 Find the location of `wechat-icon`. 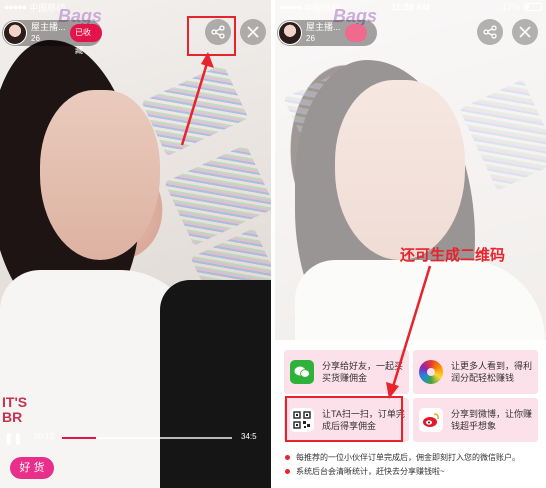

wechat-icon is located at coordinates (302, 372).